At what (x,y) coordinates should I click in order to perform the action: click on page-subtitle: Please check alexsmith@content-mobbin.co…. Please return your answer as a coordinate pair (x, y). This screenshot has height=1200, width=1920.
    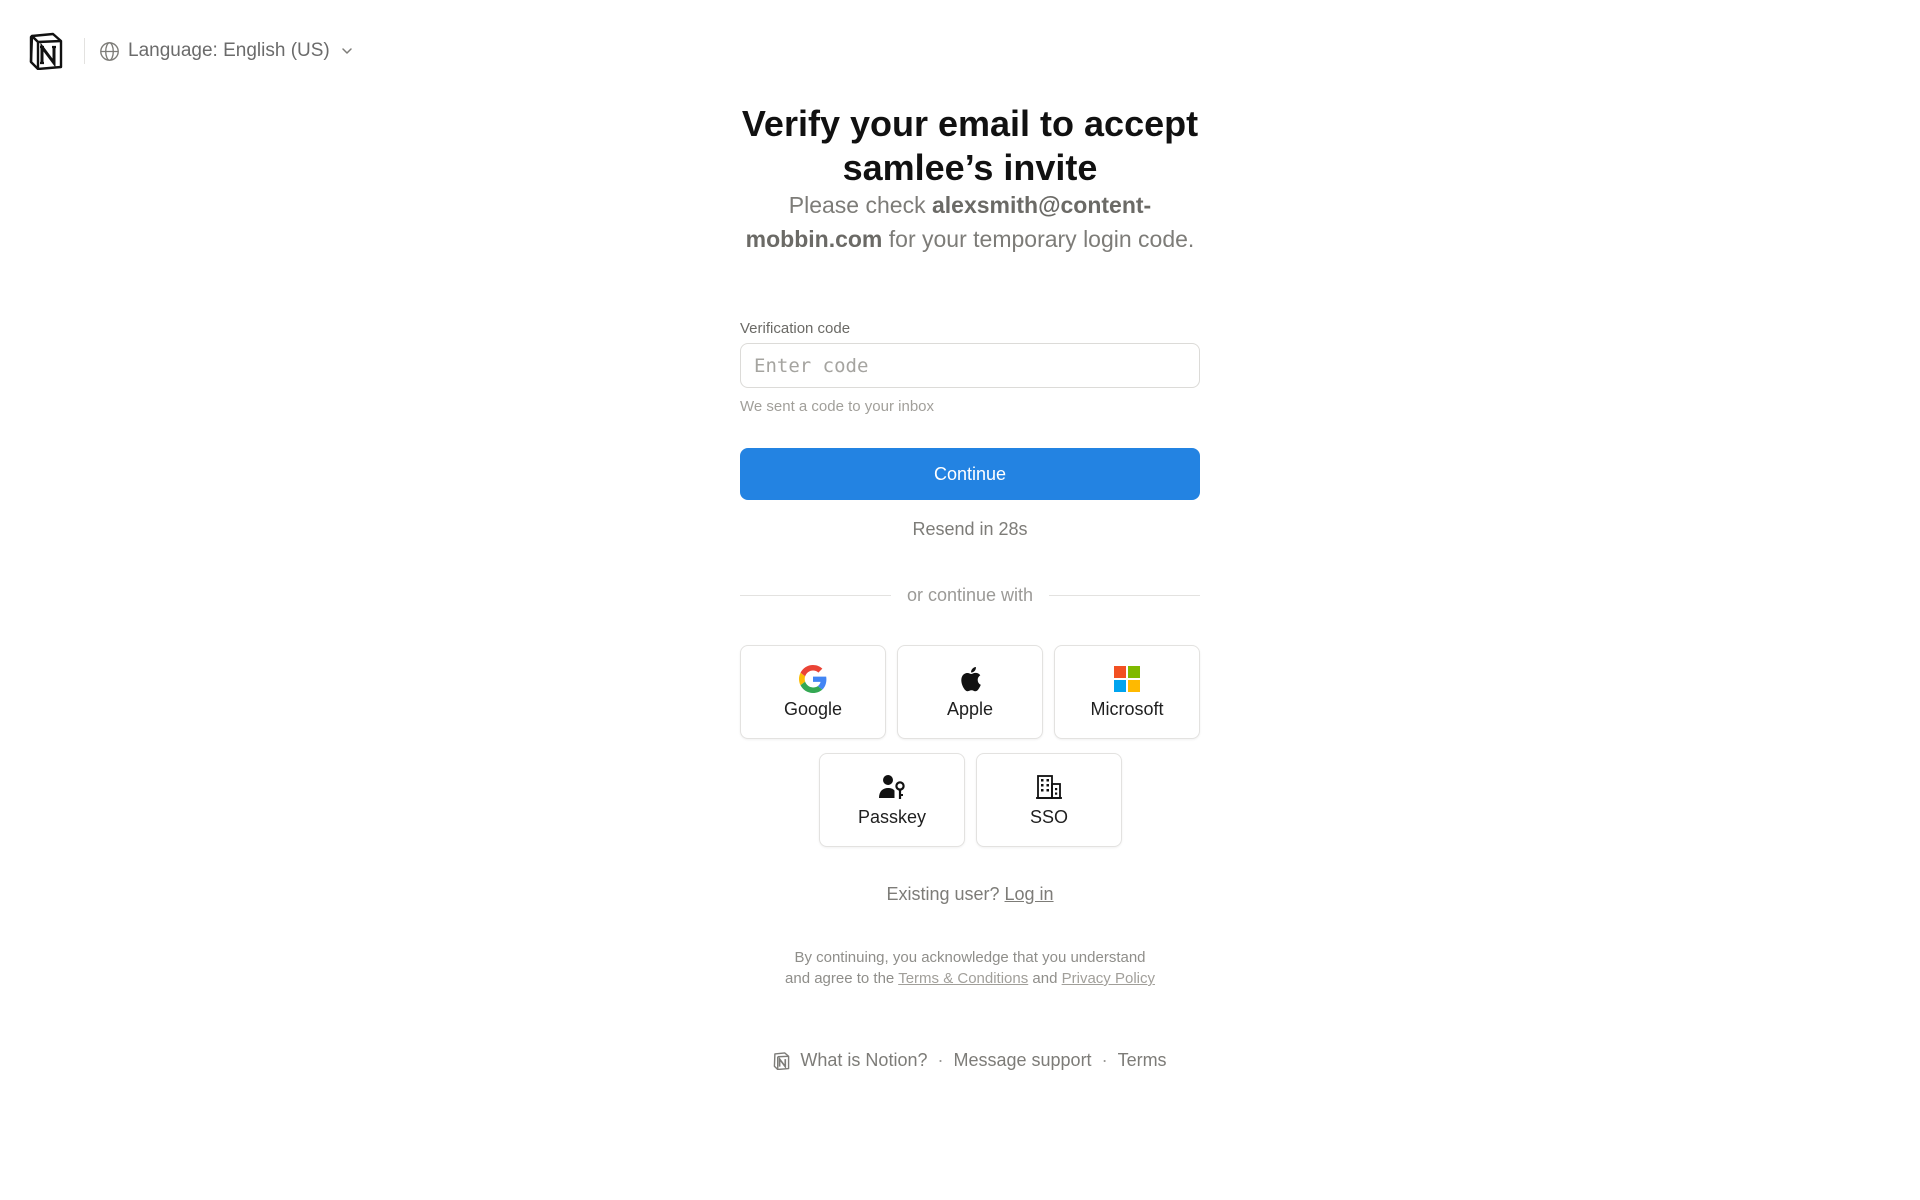
    Looking at the image, I should click on (970, 222).